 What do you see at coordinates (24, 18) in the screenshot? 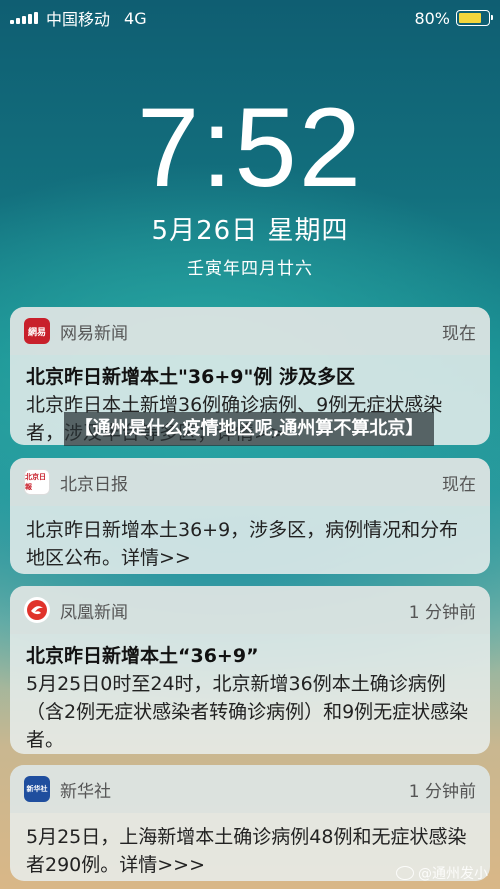
I see `signal-icon` at bounding box center [24, 18].